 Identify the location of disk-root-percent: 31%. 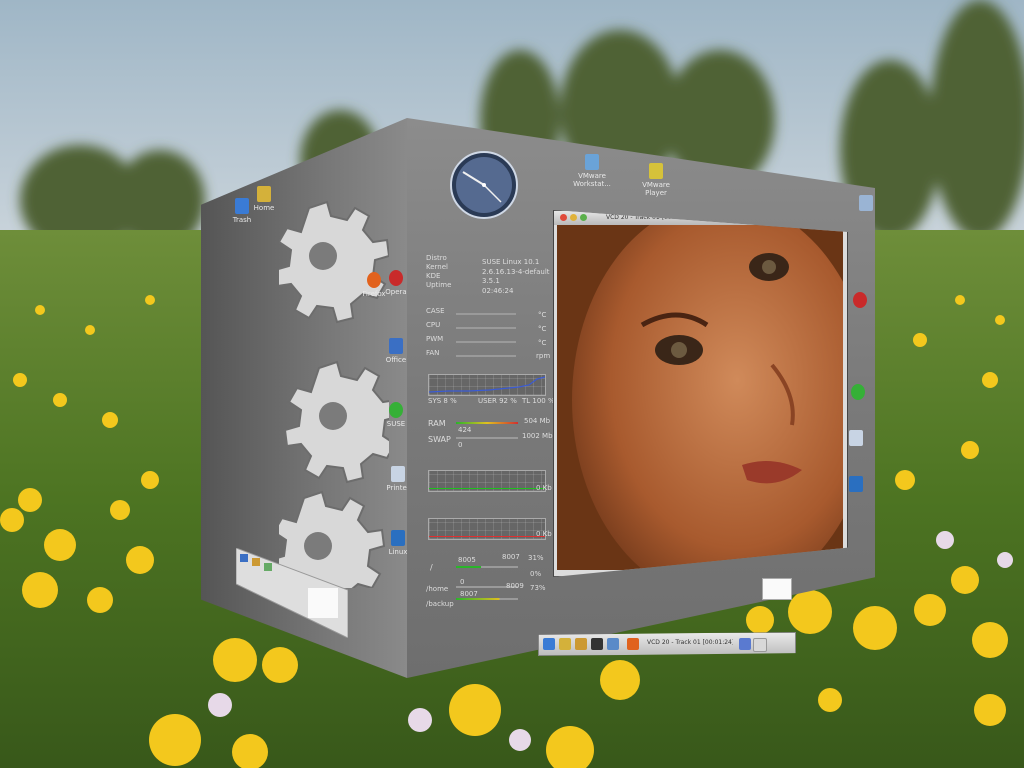
(536, 558).